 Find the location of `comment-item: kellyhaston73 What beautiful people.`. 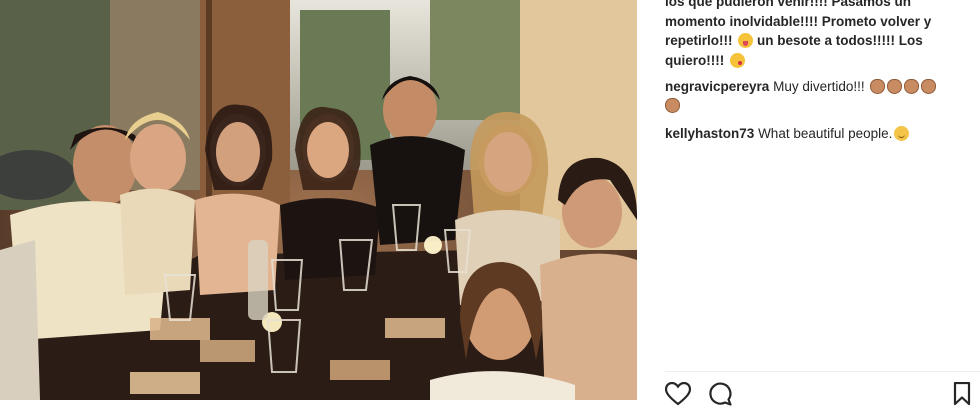

comment-item: kellyhaston73 What beautiful people. is located at coordinates (820, 133).